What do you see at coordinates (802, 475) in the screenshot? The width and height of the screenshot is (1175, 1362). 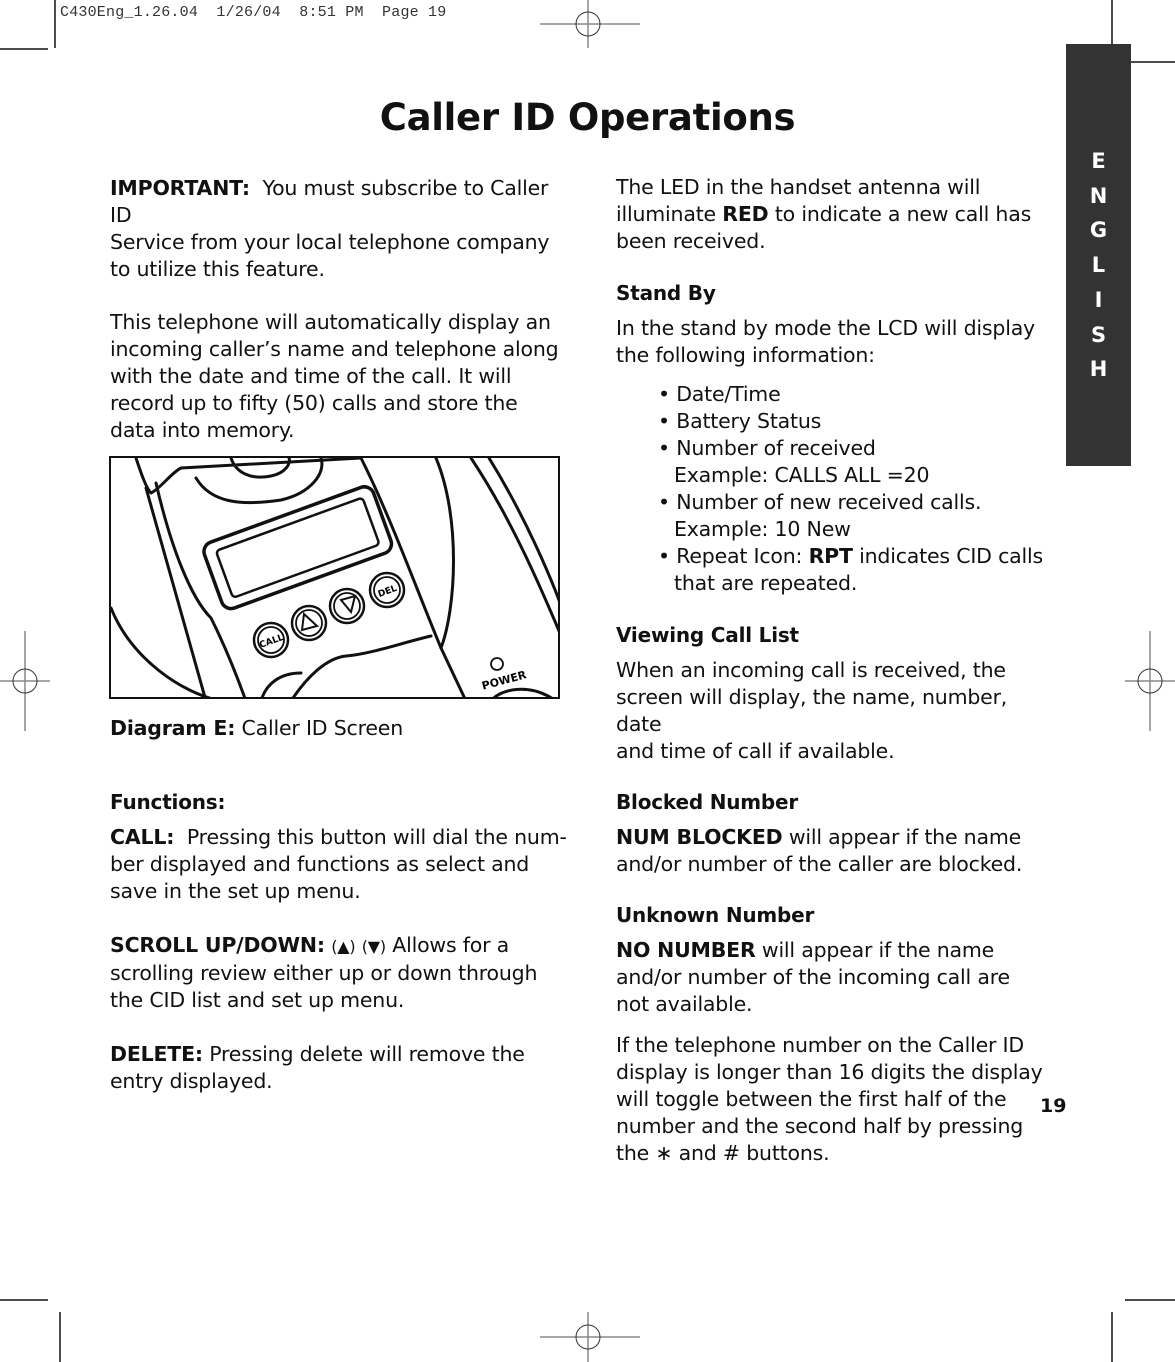 I see `bullet-example: Example: CALLS ALL =20` at bounding box center [802, 475].